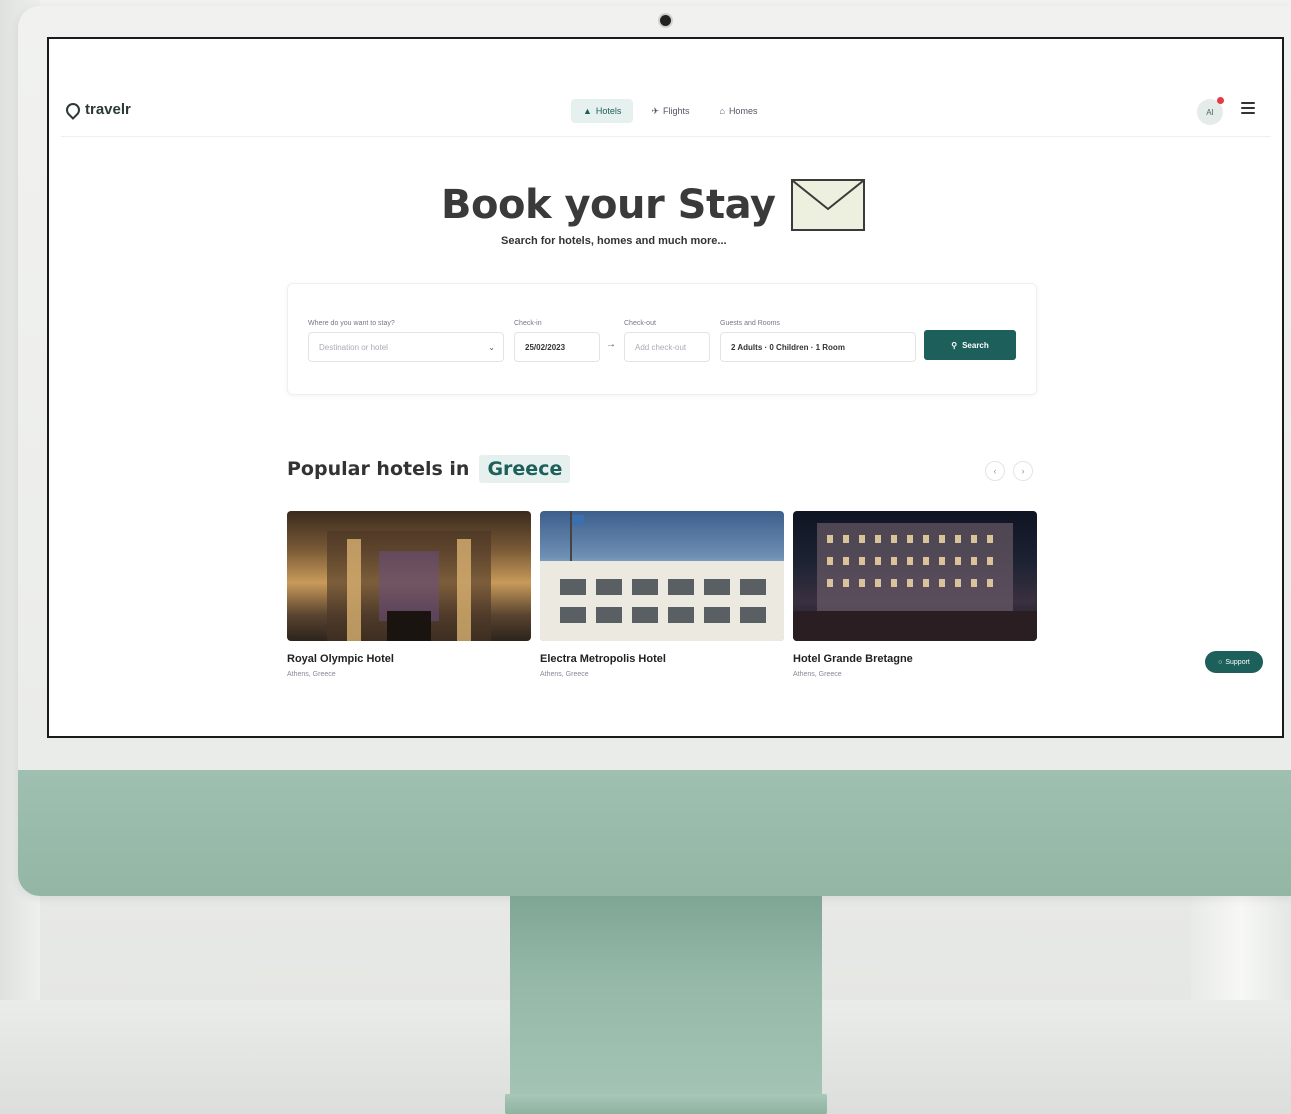  I want to click on arrow-right-icon: →, so click(611, 344).